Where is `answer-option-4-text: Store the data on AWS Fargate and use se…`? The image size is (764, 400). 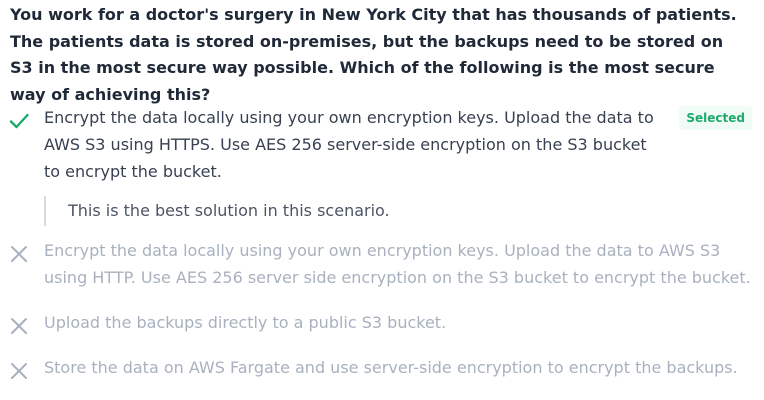 answer-option-4-text: Store the data on AWS Fargate and use se… is located at coordinates (391, 367).